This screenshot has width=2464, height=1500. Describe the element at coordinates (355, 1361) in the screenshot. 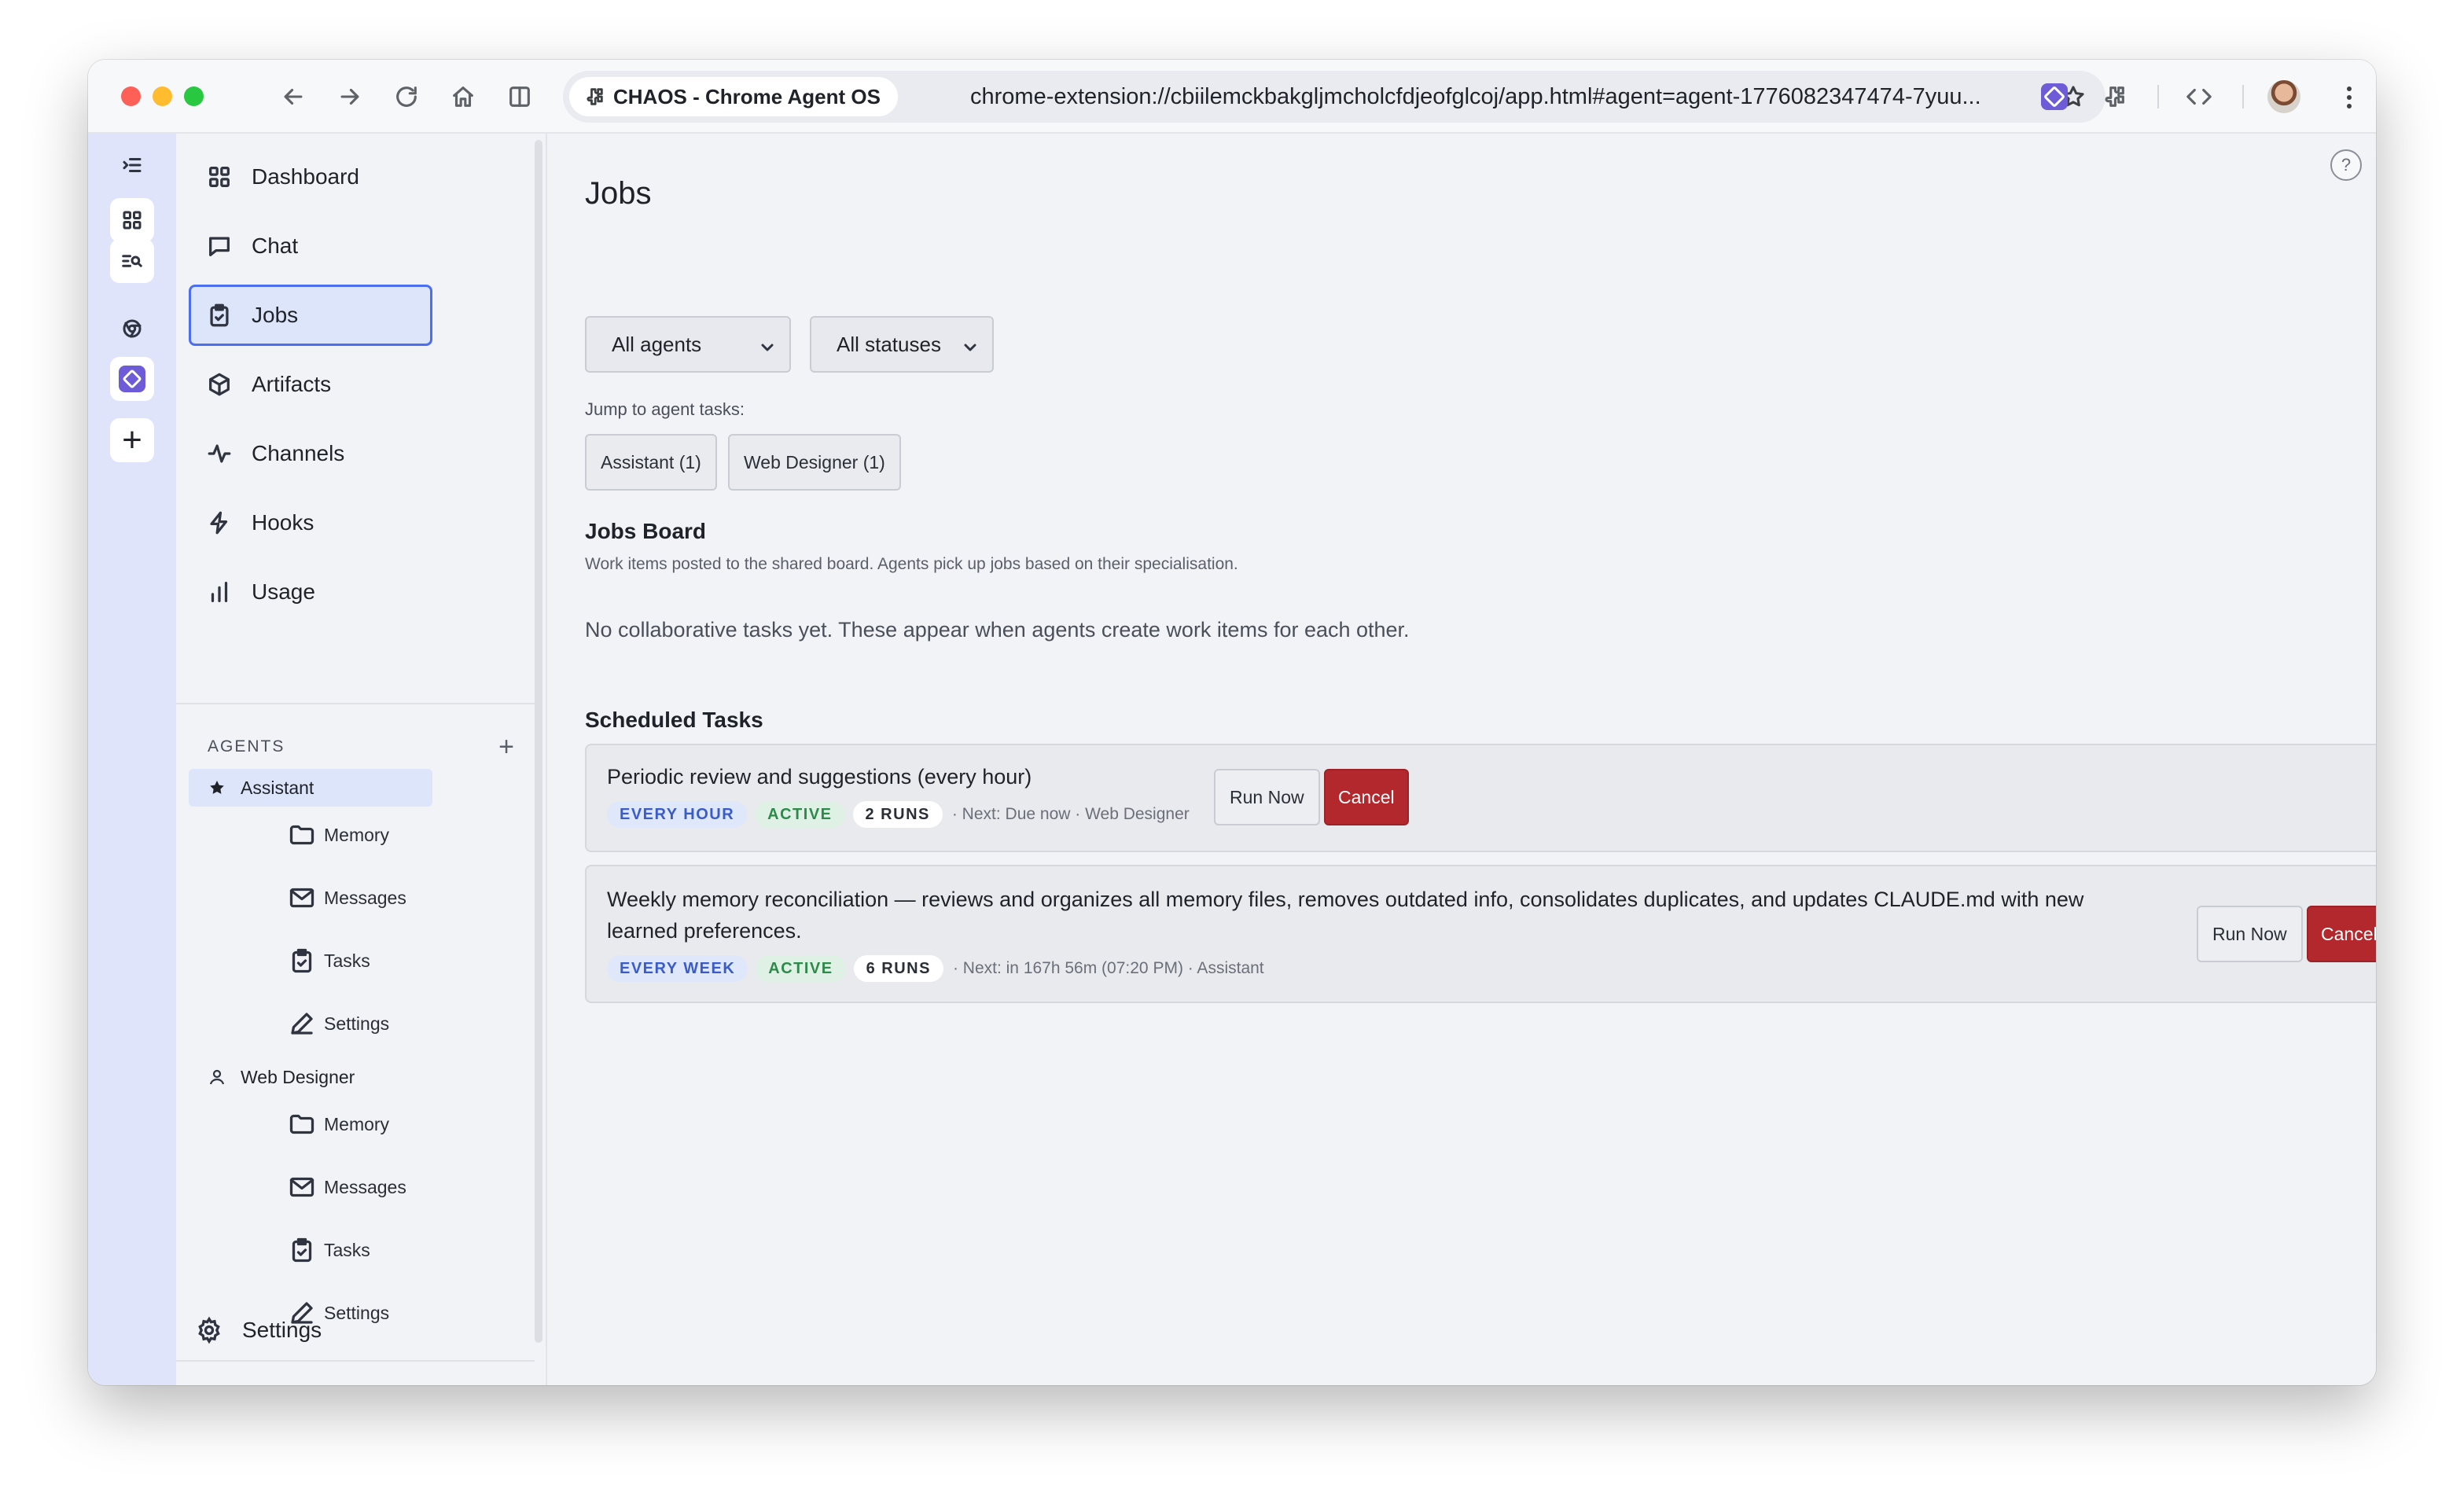

I see `sidebar-divider` at that location.